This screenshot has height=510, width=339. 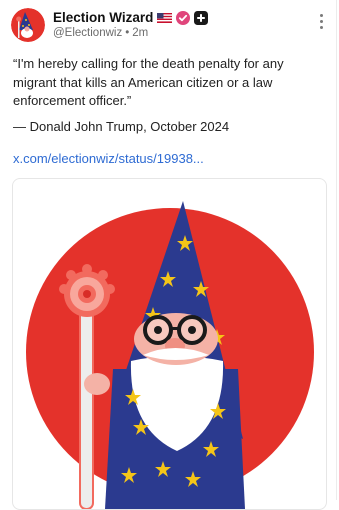 I want to click on meta-row: @Electionwiz • 2m, so click(x=178, y=33).